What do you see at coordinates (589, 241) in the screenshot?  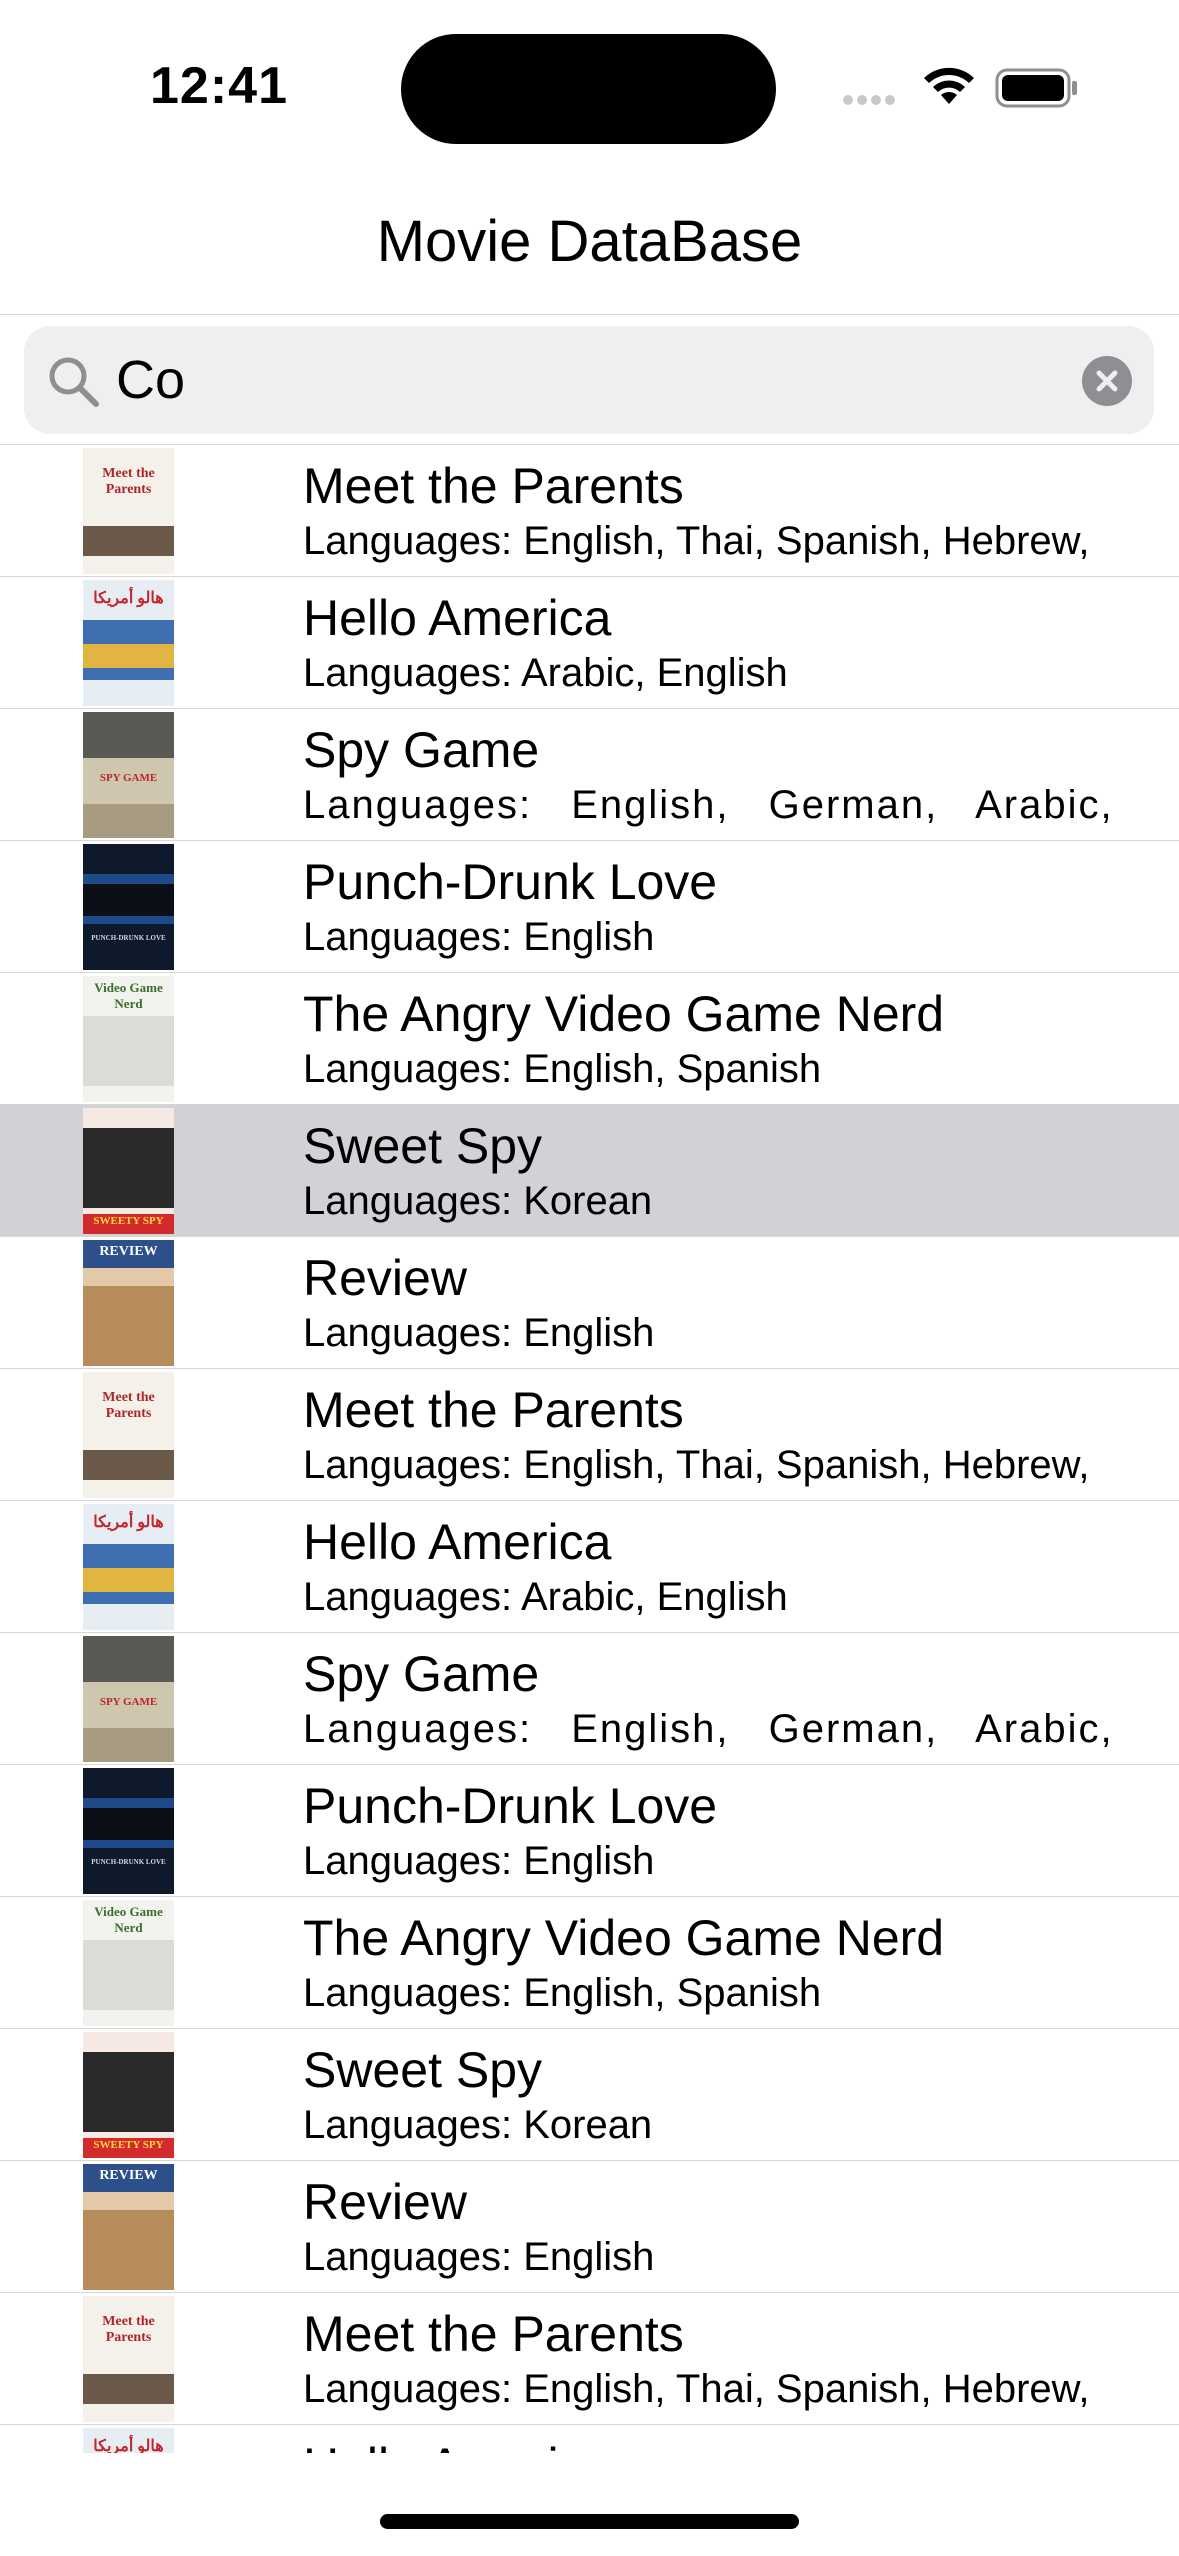 I see `page-title: Movie DataBase` at bounding box center [589, 241].